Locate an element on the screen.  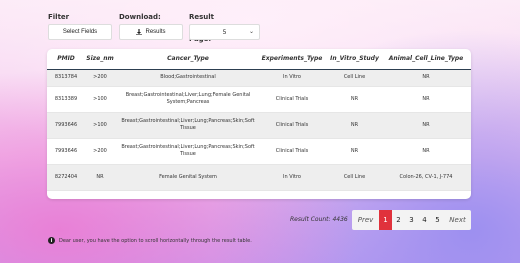
download-results-button: Results is located at coordinates (151, 32).